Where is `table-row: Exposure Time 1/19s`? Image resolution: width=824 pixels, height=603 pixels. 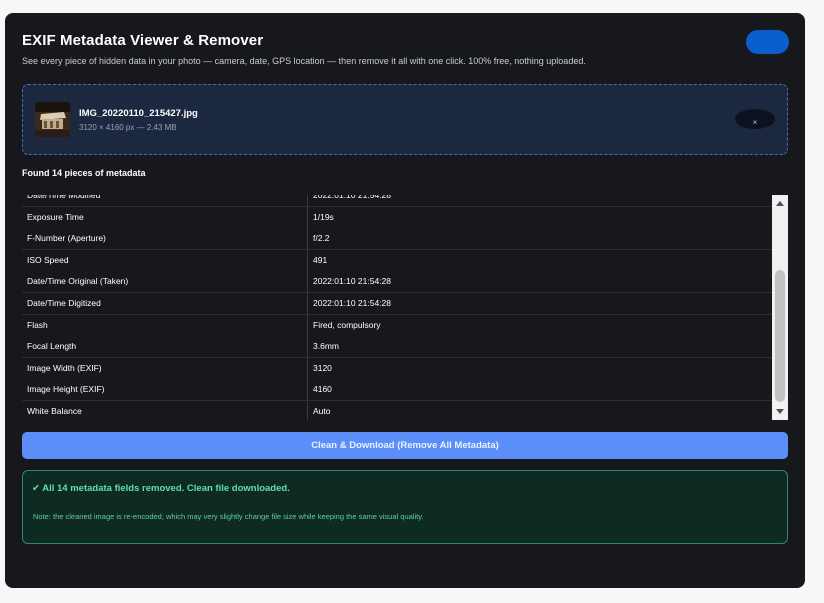 table-row: Exposure Time 1/19s is located at coordinates (397, 217).